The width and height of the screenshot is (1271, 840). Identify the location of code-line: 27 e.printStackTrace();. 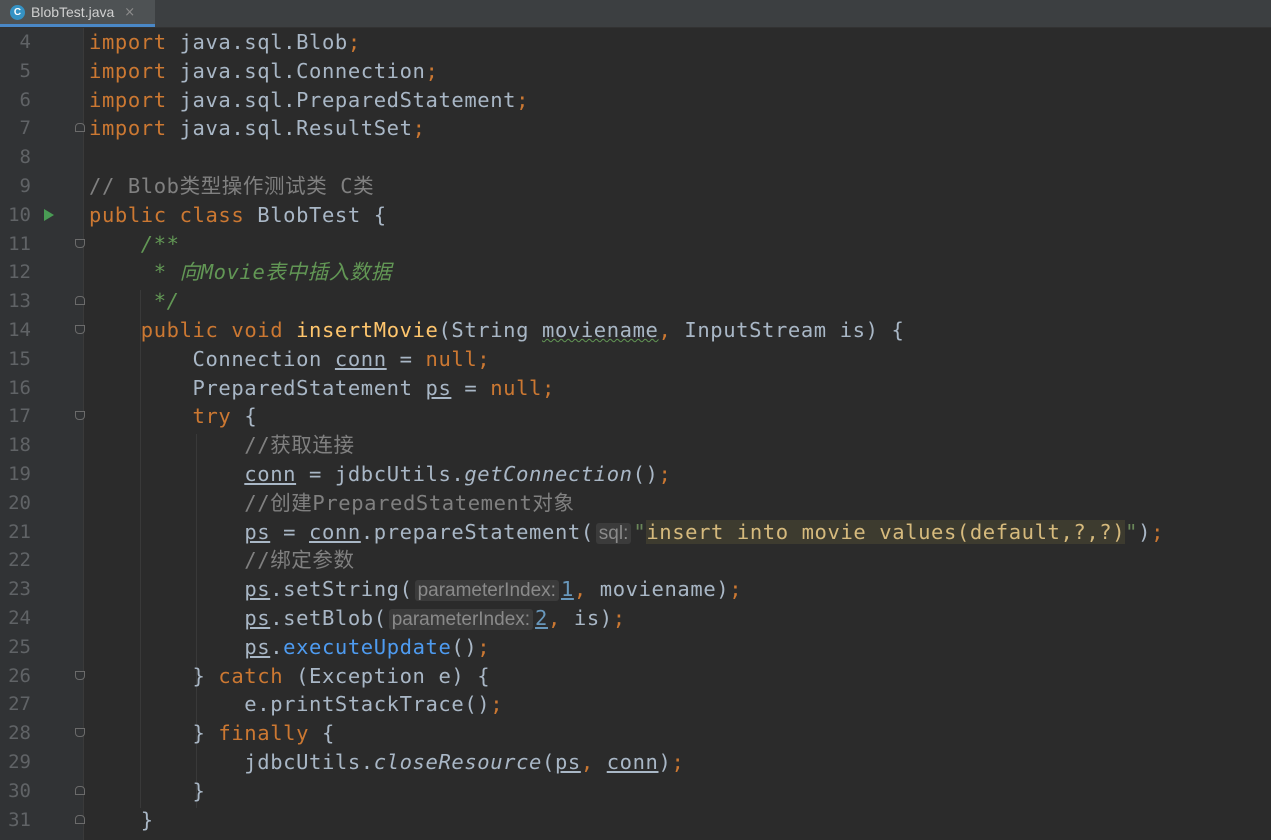
(635, 704).